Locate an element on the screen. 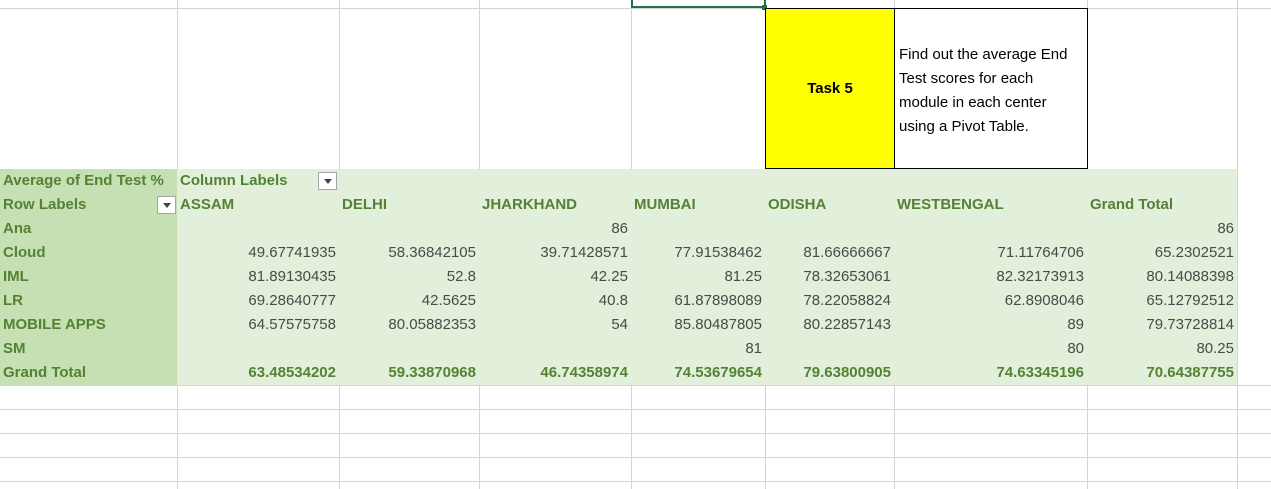 This screenshot has width=1271, height=489. value-cell: 81 is located at coordinates (698, 349).